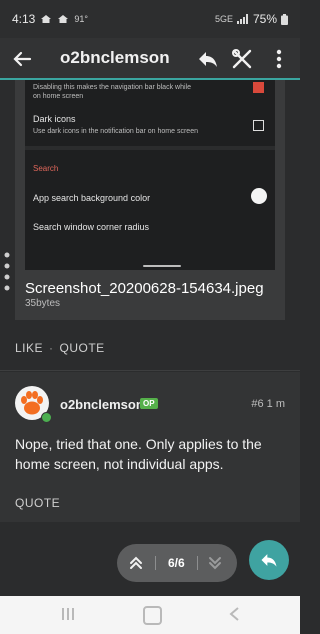  What do you see at coordinates (115, 57) in the screenshot?
I see `thread-title: o2bnclemson` at bounding box center [115, 57].